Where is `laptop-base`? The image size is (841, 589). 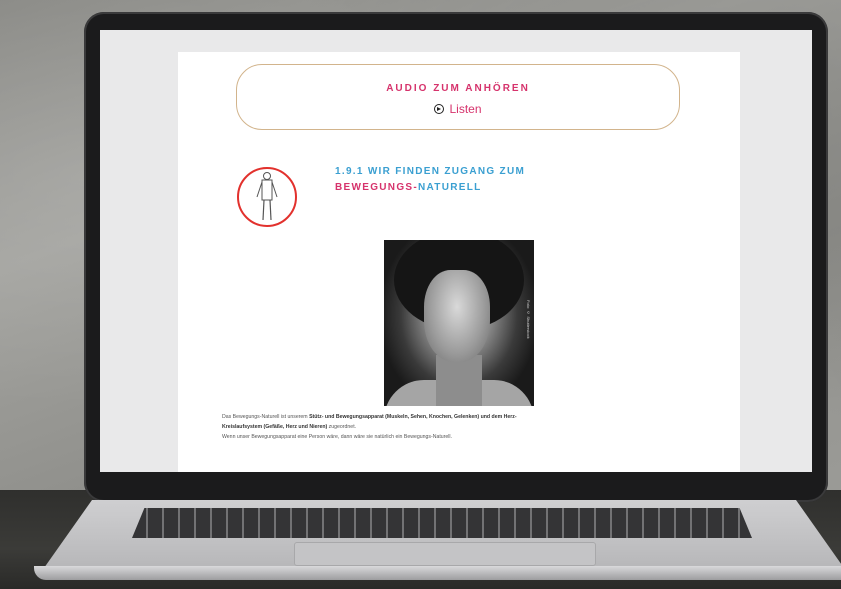
laptop-base is located at coordinates (437, 541).